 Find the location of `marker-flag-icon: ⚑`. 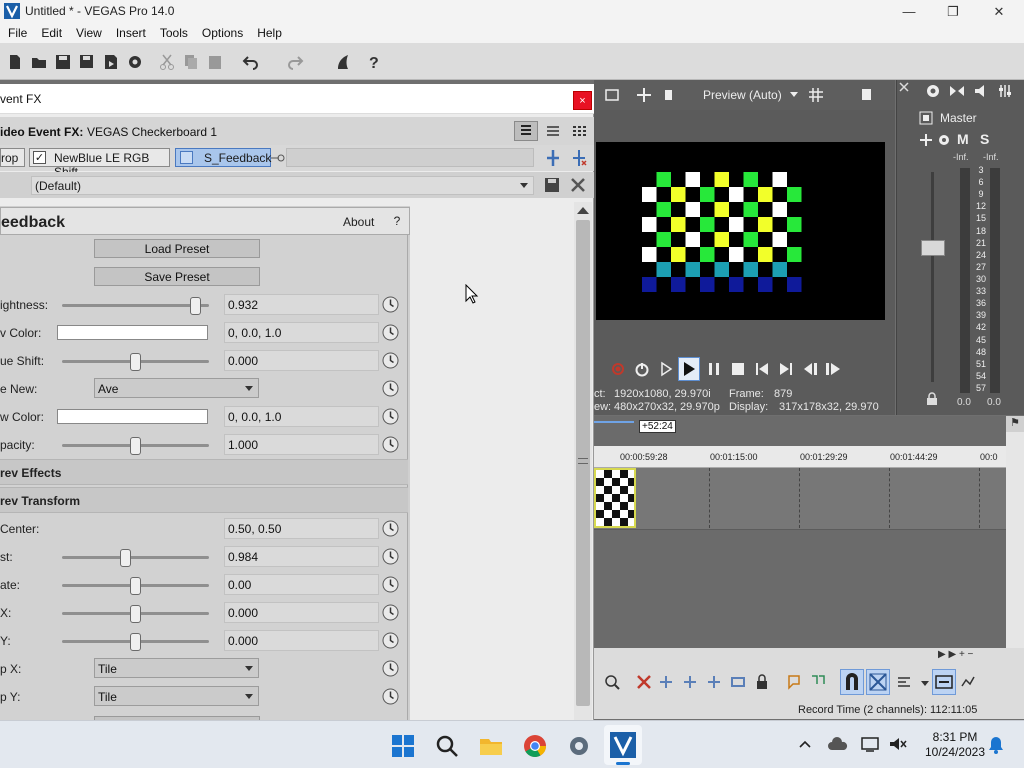

marker-flag-icon: ⚑ is located at coordinates (1015, 424).